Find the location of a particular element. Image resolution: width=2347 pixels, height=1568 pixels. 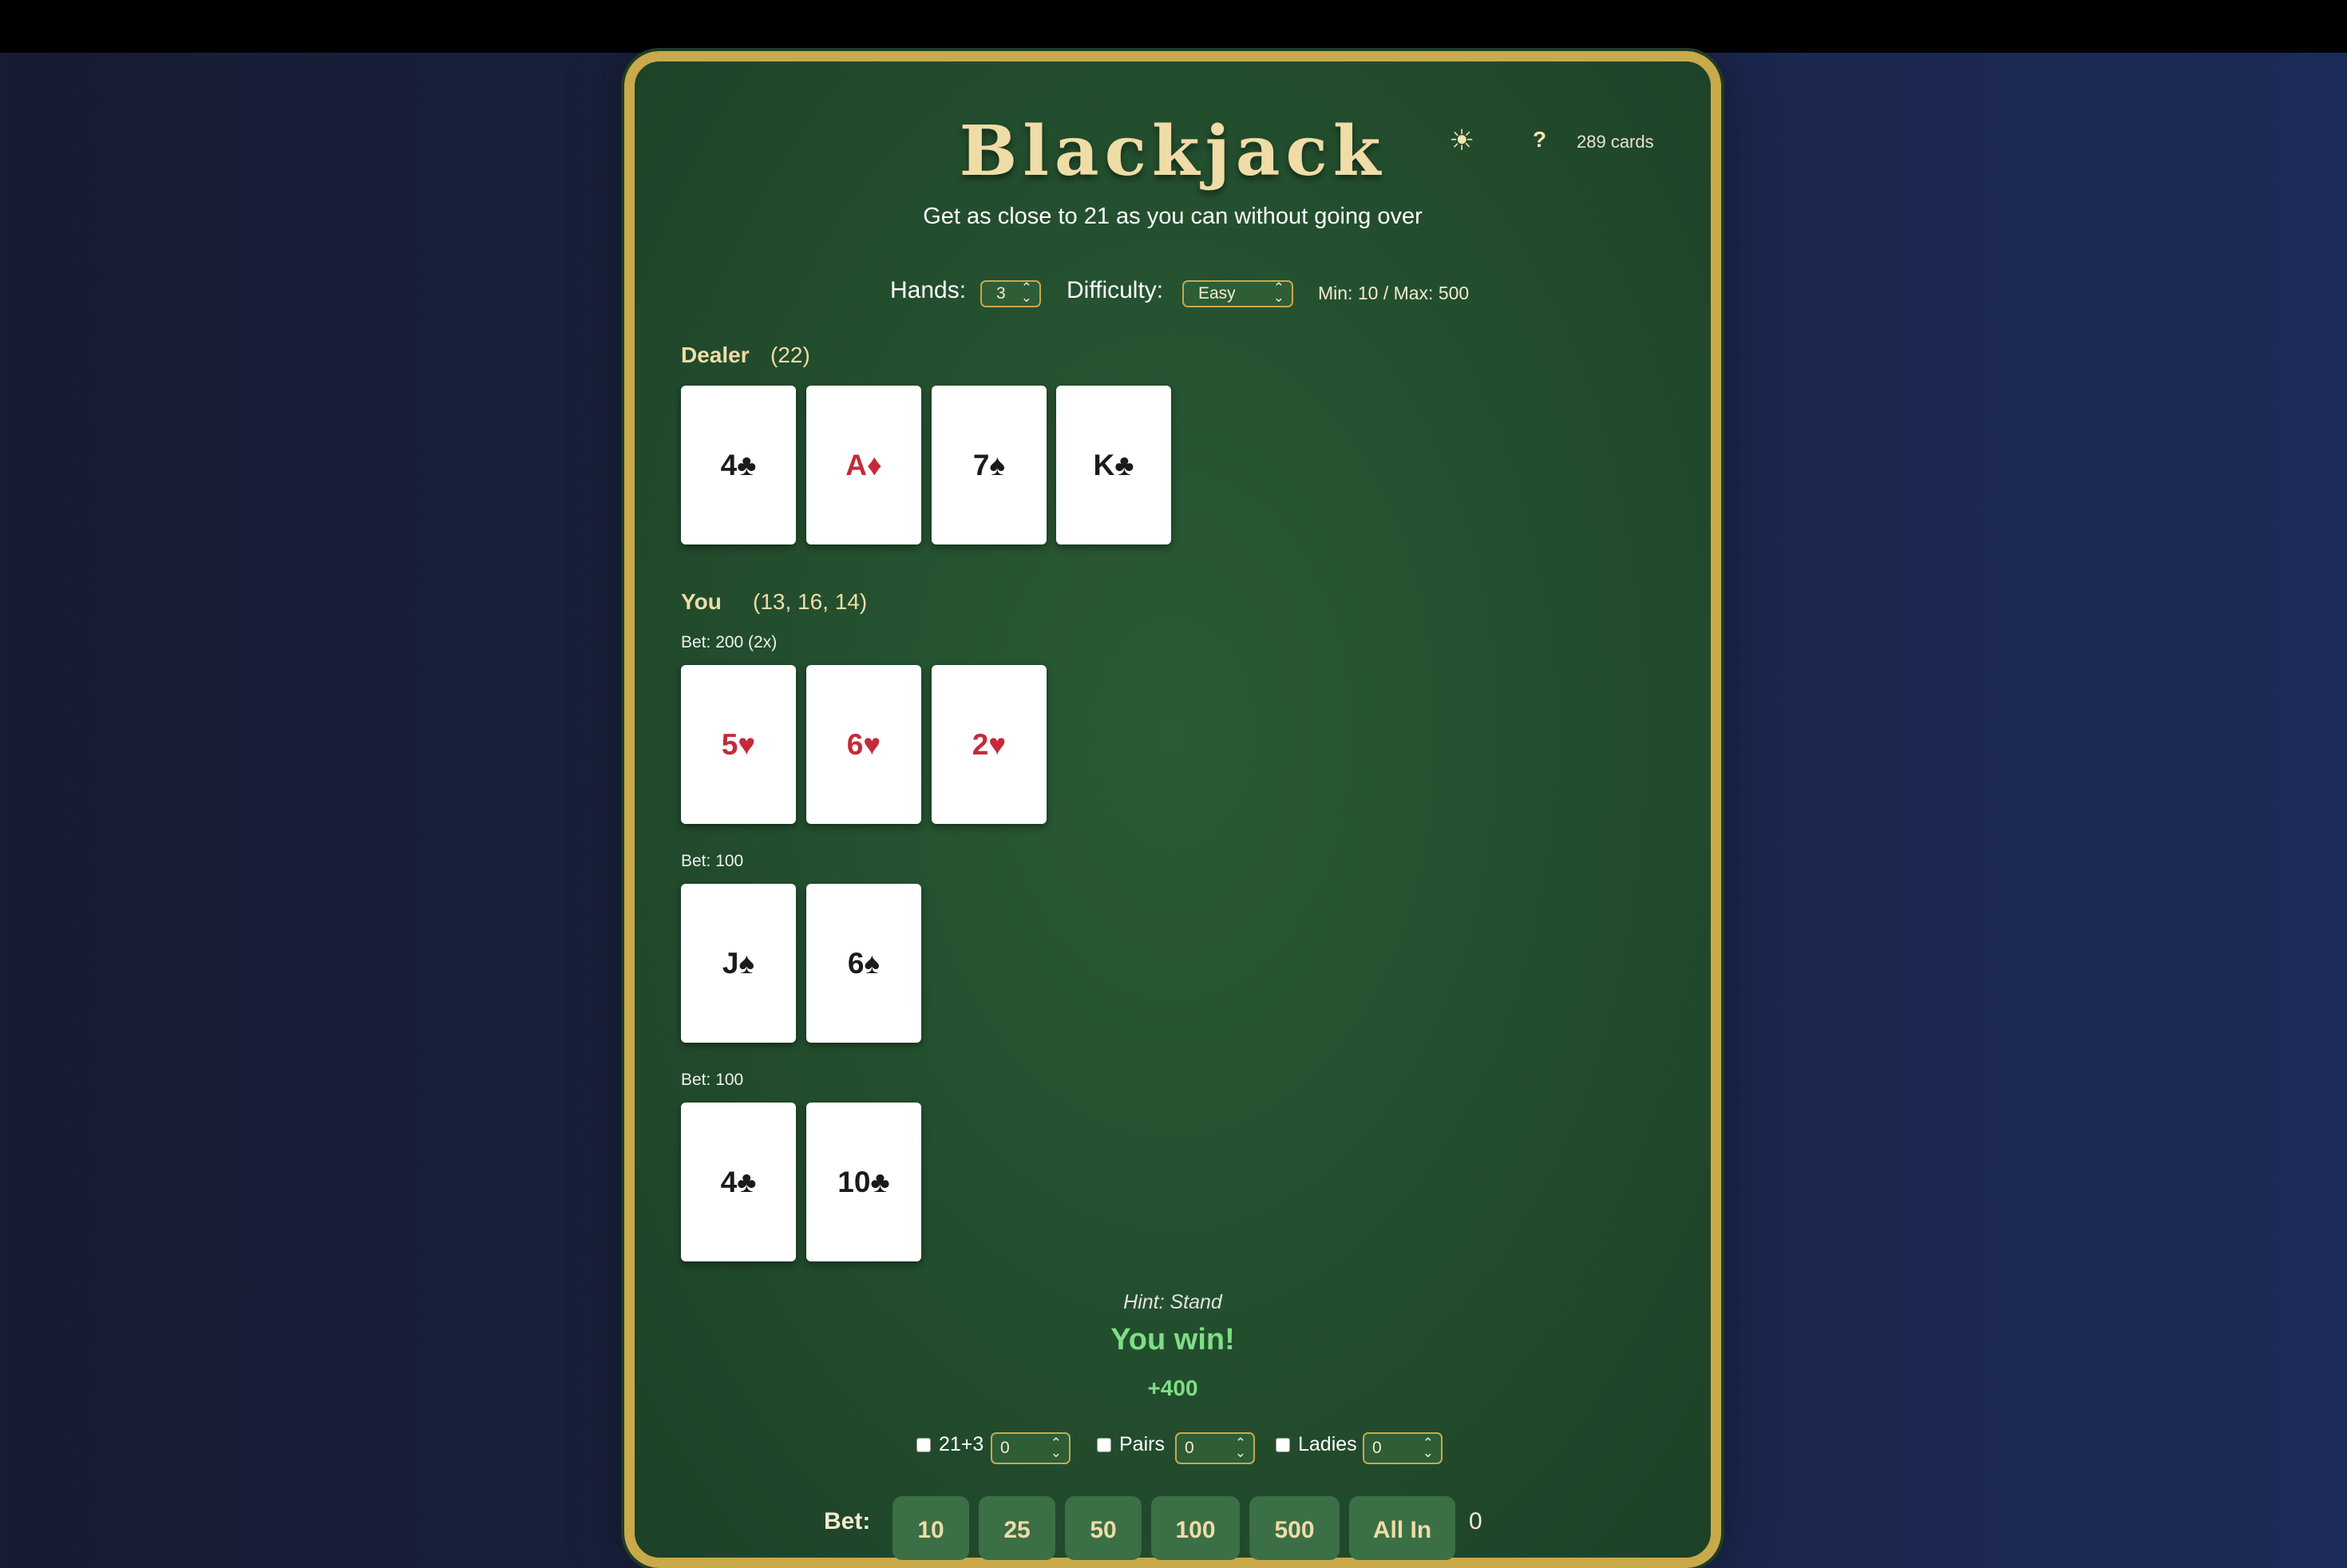

current-bet-amount: 0 is located at coordinates (1476, 1521).